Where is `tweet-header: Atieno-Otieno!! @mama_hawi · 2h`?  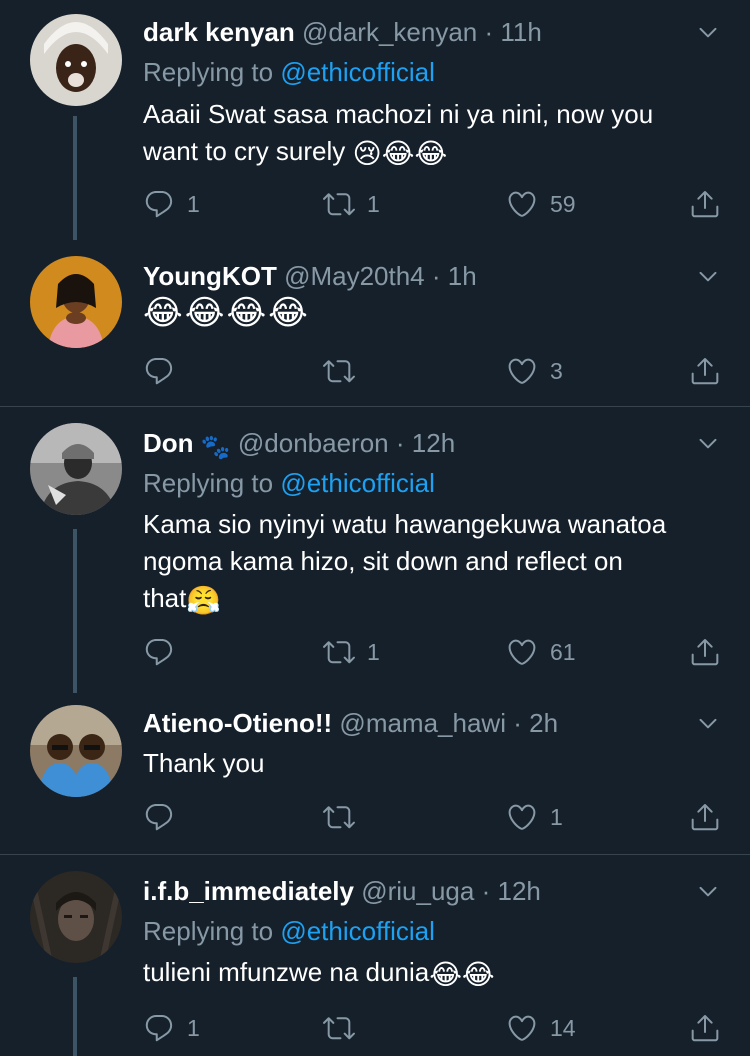 tweet-header: Atieno-Otieno!! @mama_hawi · 2h is located at coordinates (426, 723).